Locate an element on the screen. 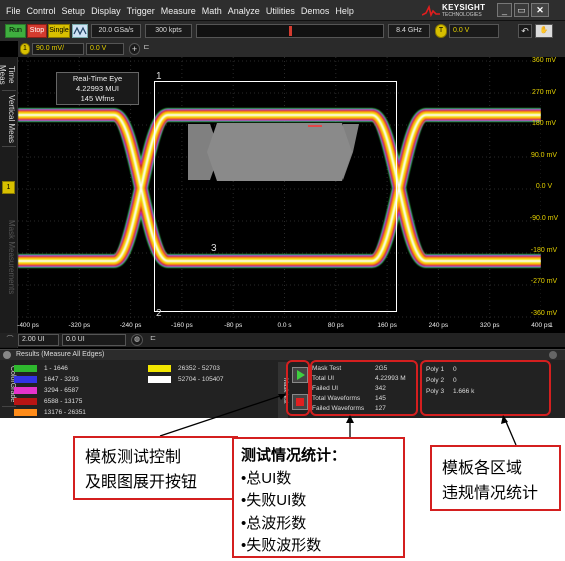 This screenshot has height=561, width=565. callout-stat-item: •总波形数 is located at coordinates (322, 524).